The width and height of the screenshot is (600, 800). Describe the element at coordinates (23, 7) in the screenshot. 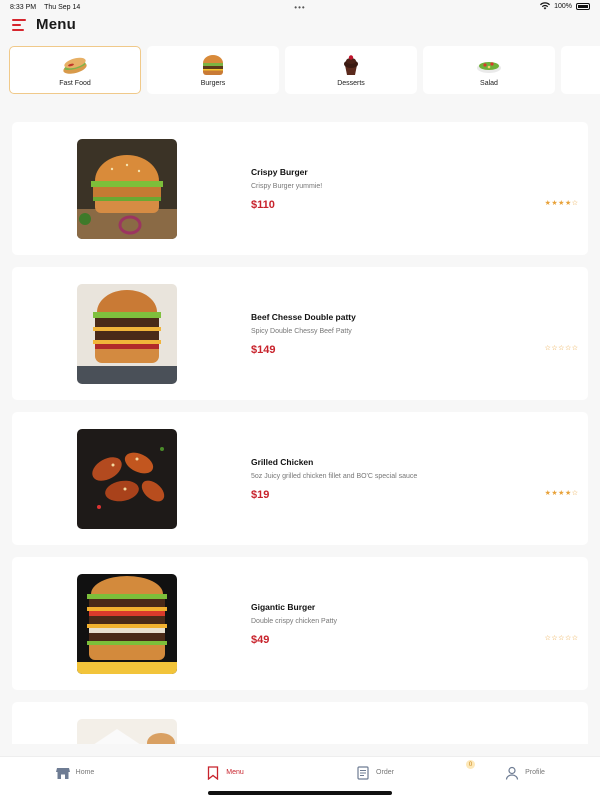

I see `status-time: 8:33 PM` at that location.